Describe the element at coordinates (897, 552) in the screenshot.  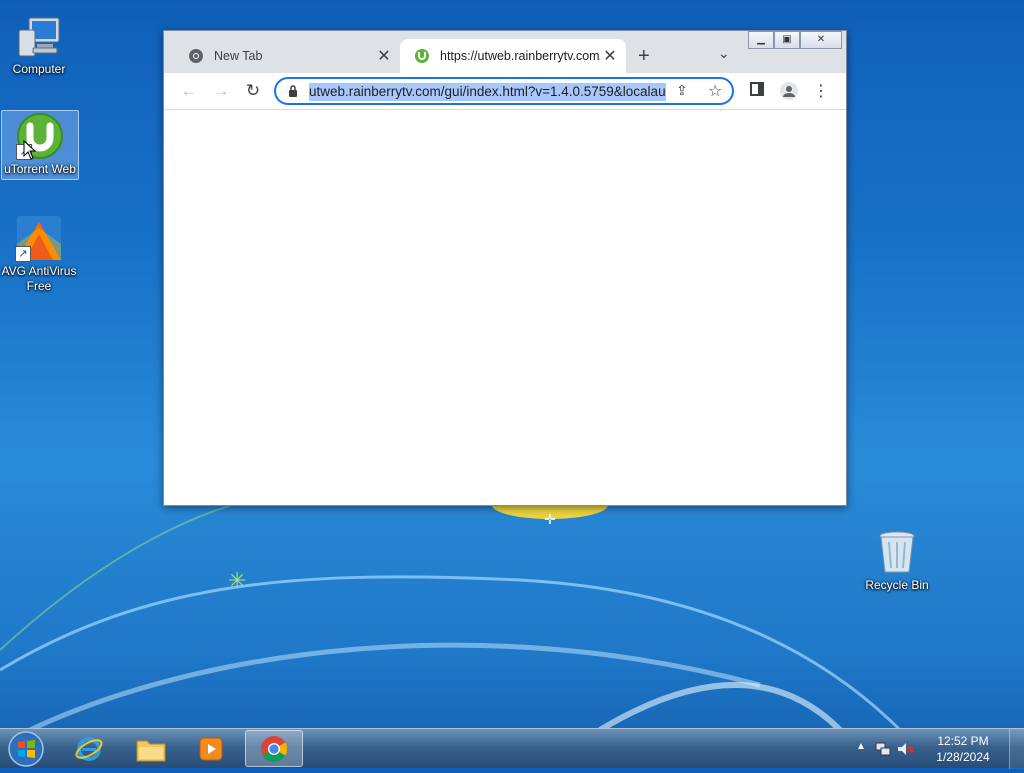
I see `recycle-bin-icon` at that location.